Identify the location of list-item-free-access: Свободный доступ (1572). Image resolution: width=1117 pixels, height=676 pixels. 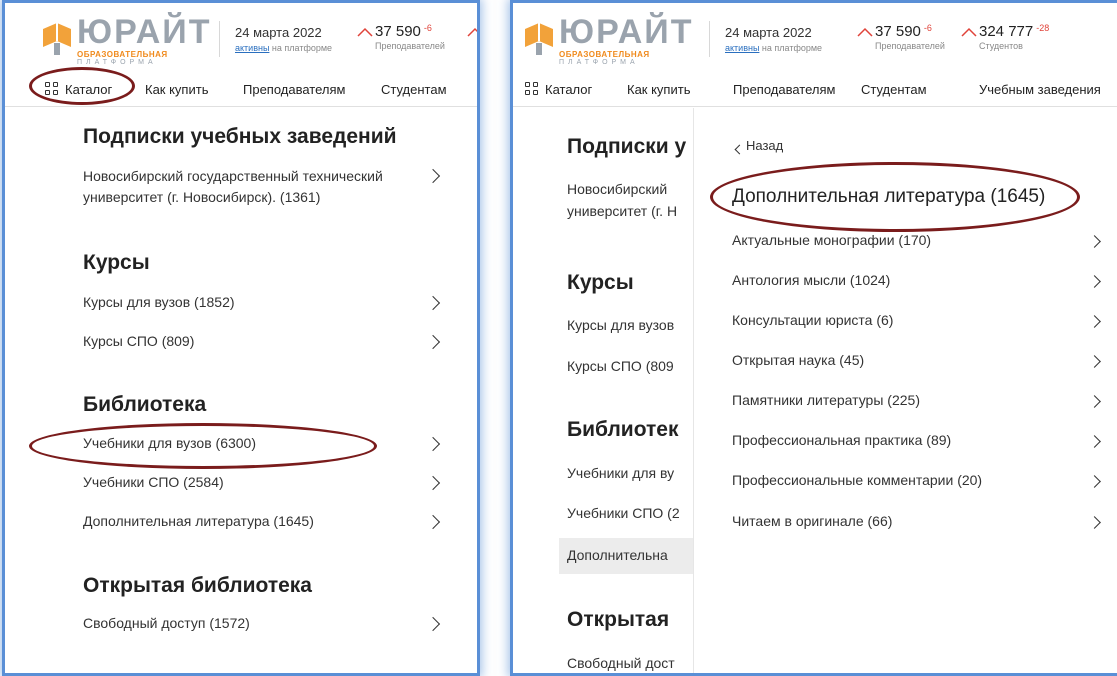
(166, 623).